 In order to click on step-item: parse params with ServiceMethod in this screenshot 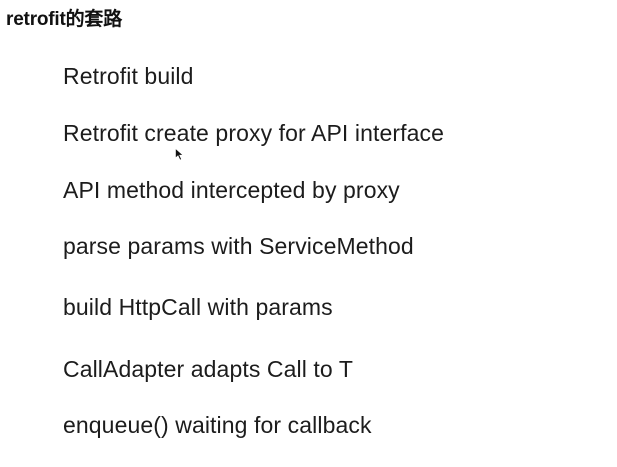, I will do `click(238, 246)`.